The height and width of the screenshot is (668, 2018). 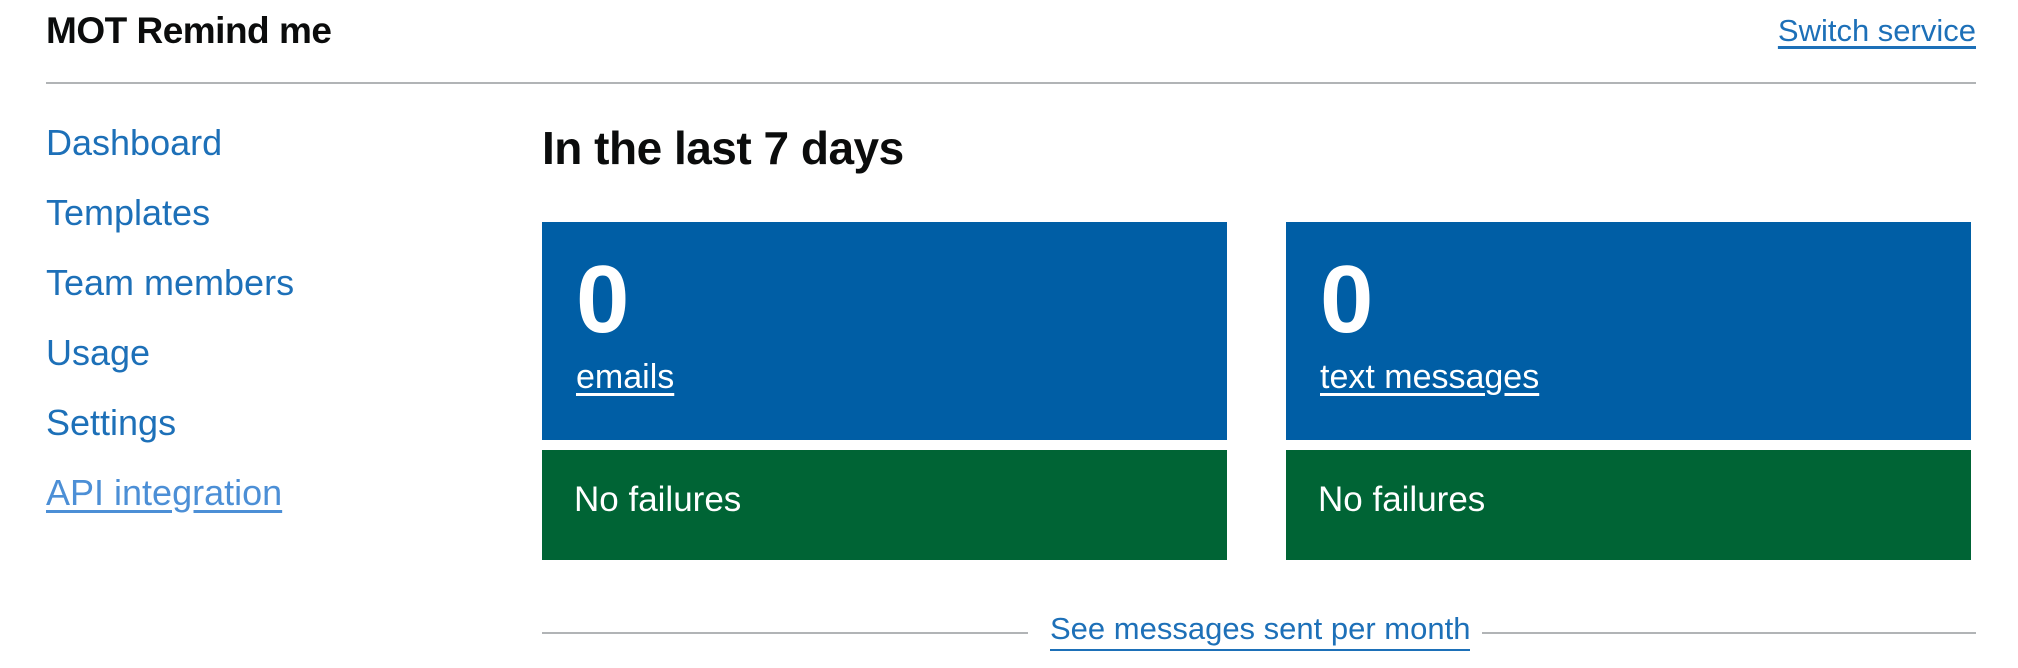 What do you see at coordinates (170, 503) in the screenshot?
I see `sidebar-item-api-integration: API integration` at bounding box center [170, 503].